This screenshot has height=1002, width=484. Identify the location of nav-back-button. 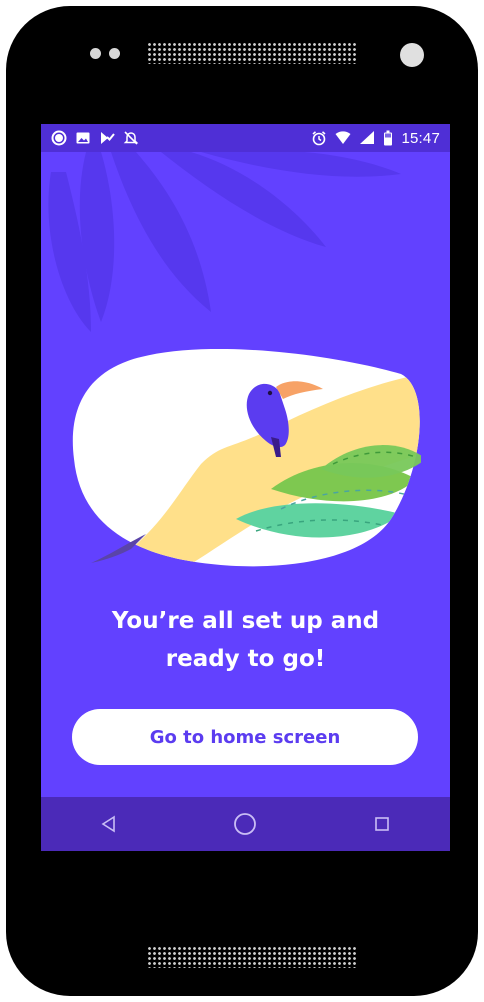
(109, 824).